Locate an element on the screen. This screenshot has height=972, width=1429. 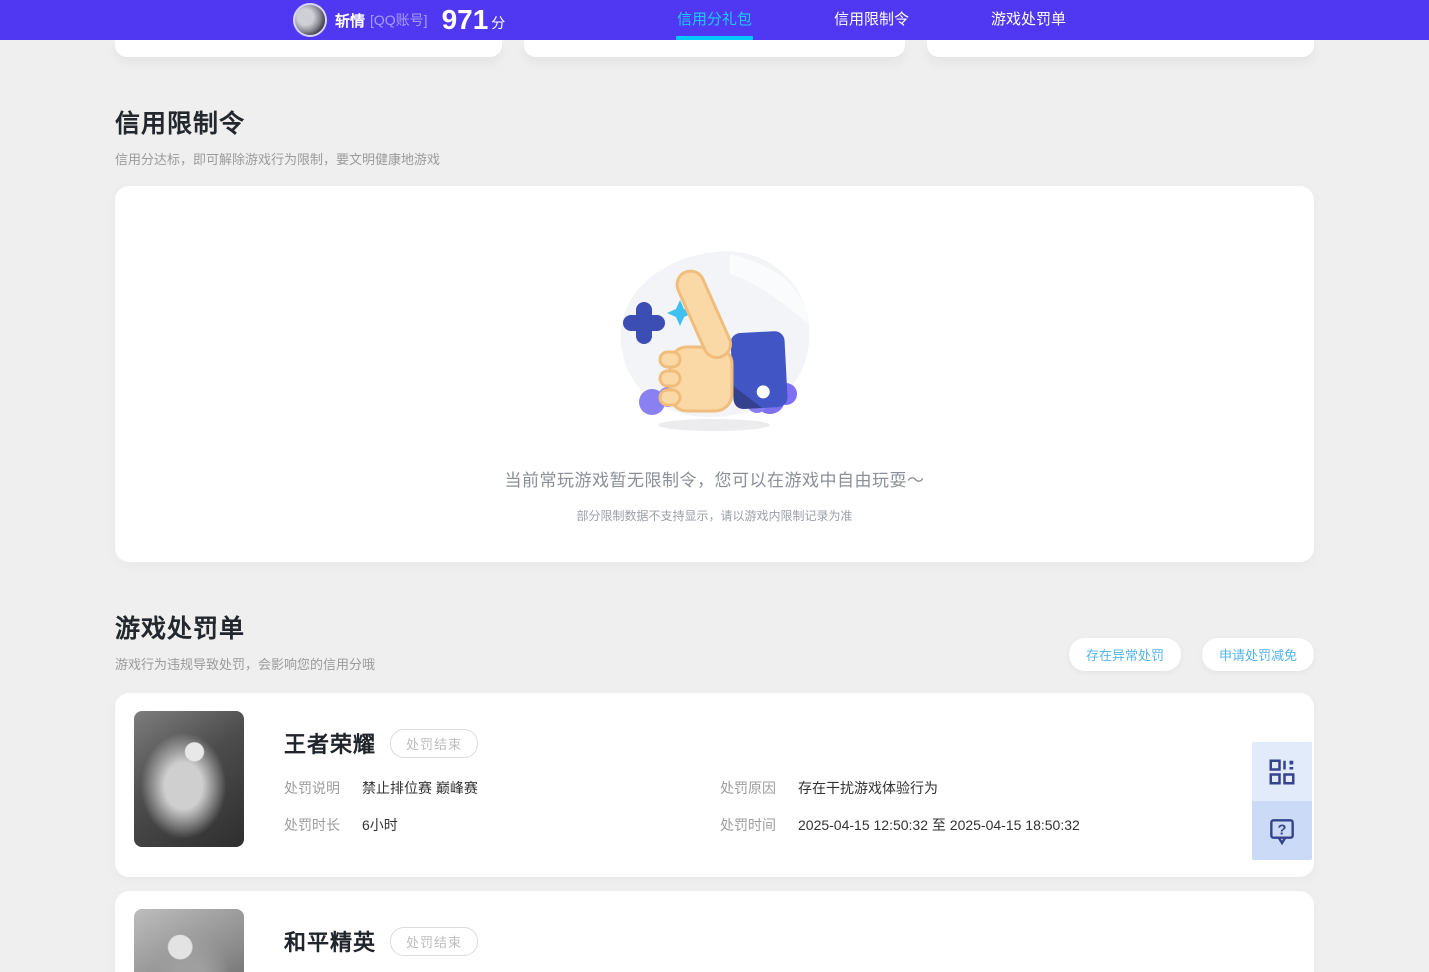
punishment-section-subtitle: 游戏行为违规导致处罚，会影响您的信用分哦 is located at coordinates (245, 664).